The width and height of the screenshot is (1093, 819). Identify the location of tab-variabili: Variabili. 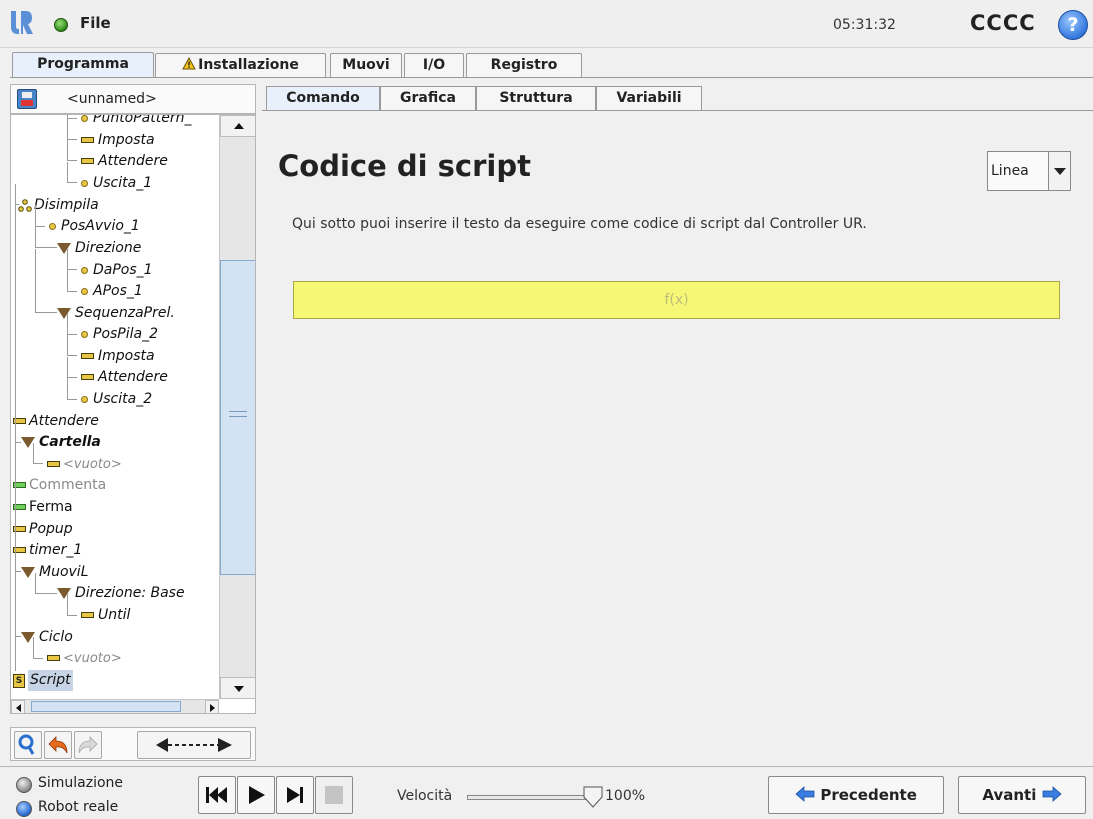
(649, 98).